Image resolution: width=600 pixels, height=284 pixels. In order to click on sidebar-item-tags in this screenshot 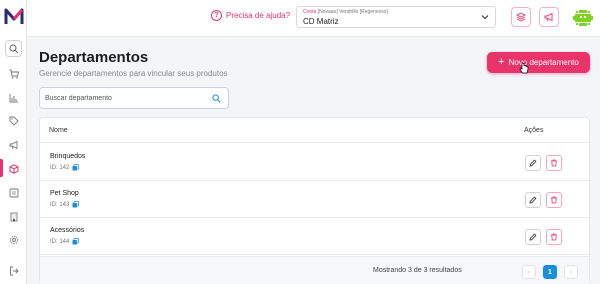, I will do `click(13, 120)`.